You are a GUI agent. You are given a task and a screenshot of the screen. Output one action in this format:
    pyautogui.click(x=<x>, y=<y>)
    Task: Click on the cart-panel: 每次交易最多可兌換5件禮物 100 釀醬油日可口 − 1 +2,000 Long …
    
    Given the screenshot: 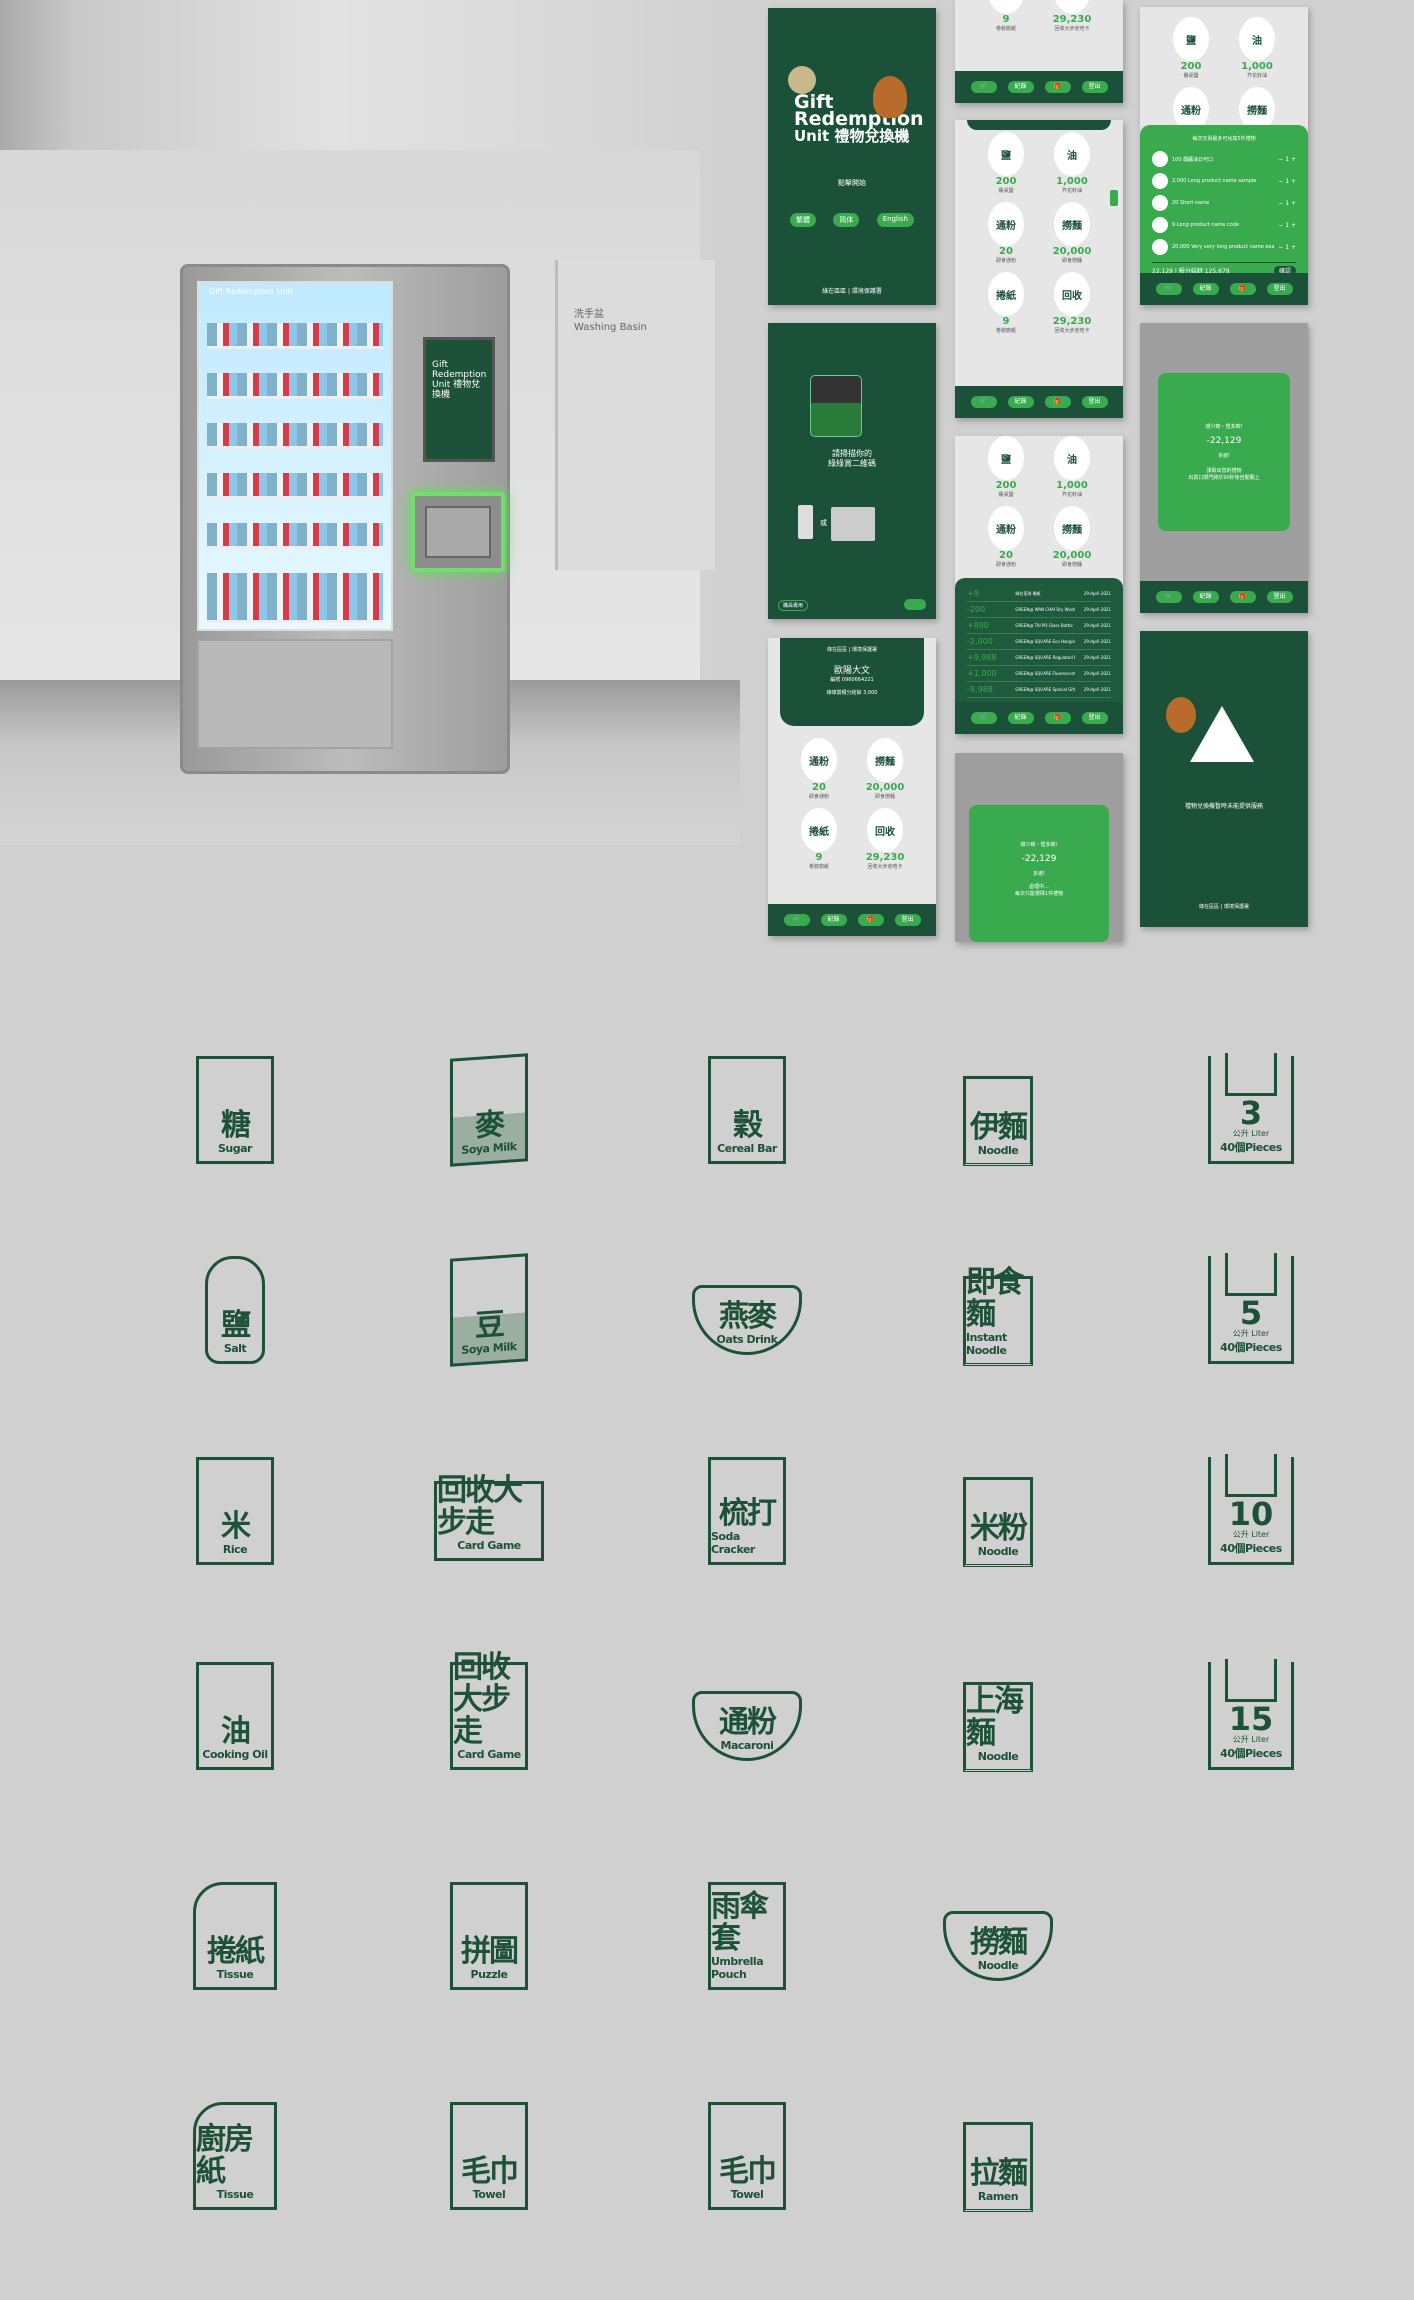 What is the action you would take?
    pyautogui.click(x=1224, y=200)
    